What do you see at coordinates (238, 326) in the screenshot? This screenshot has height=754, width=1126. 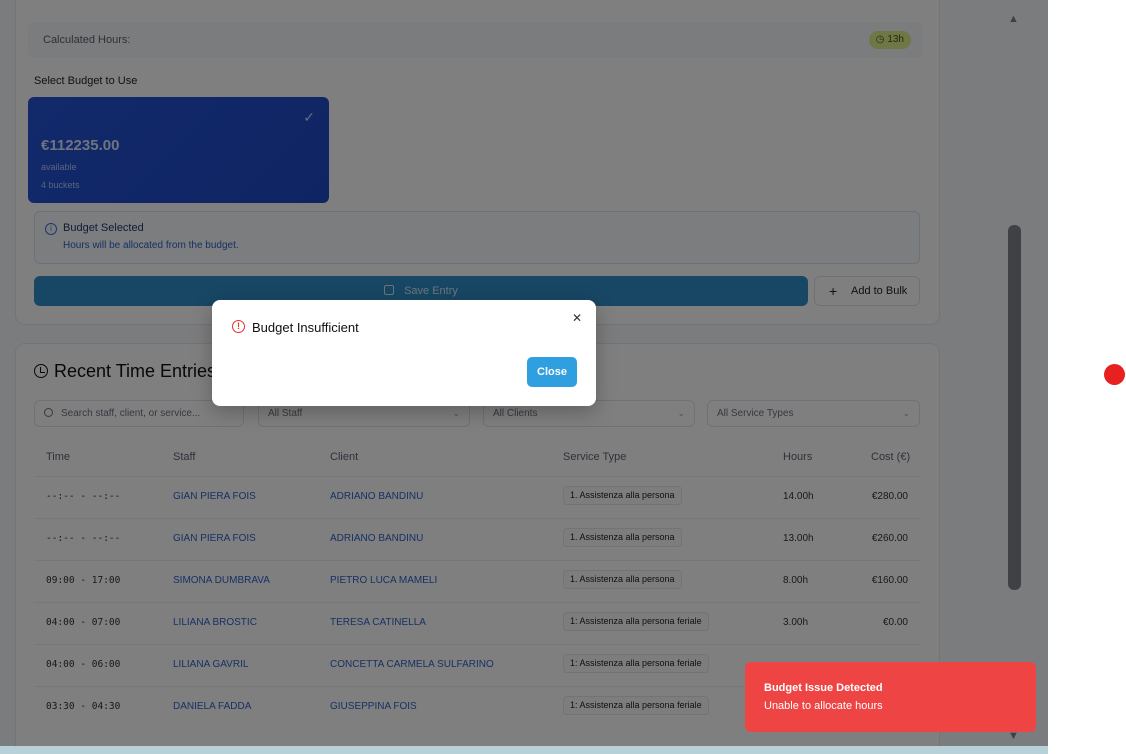 I see `alert-circle-icon: !` at bounding box center [238, 326].